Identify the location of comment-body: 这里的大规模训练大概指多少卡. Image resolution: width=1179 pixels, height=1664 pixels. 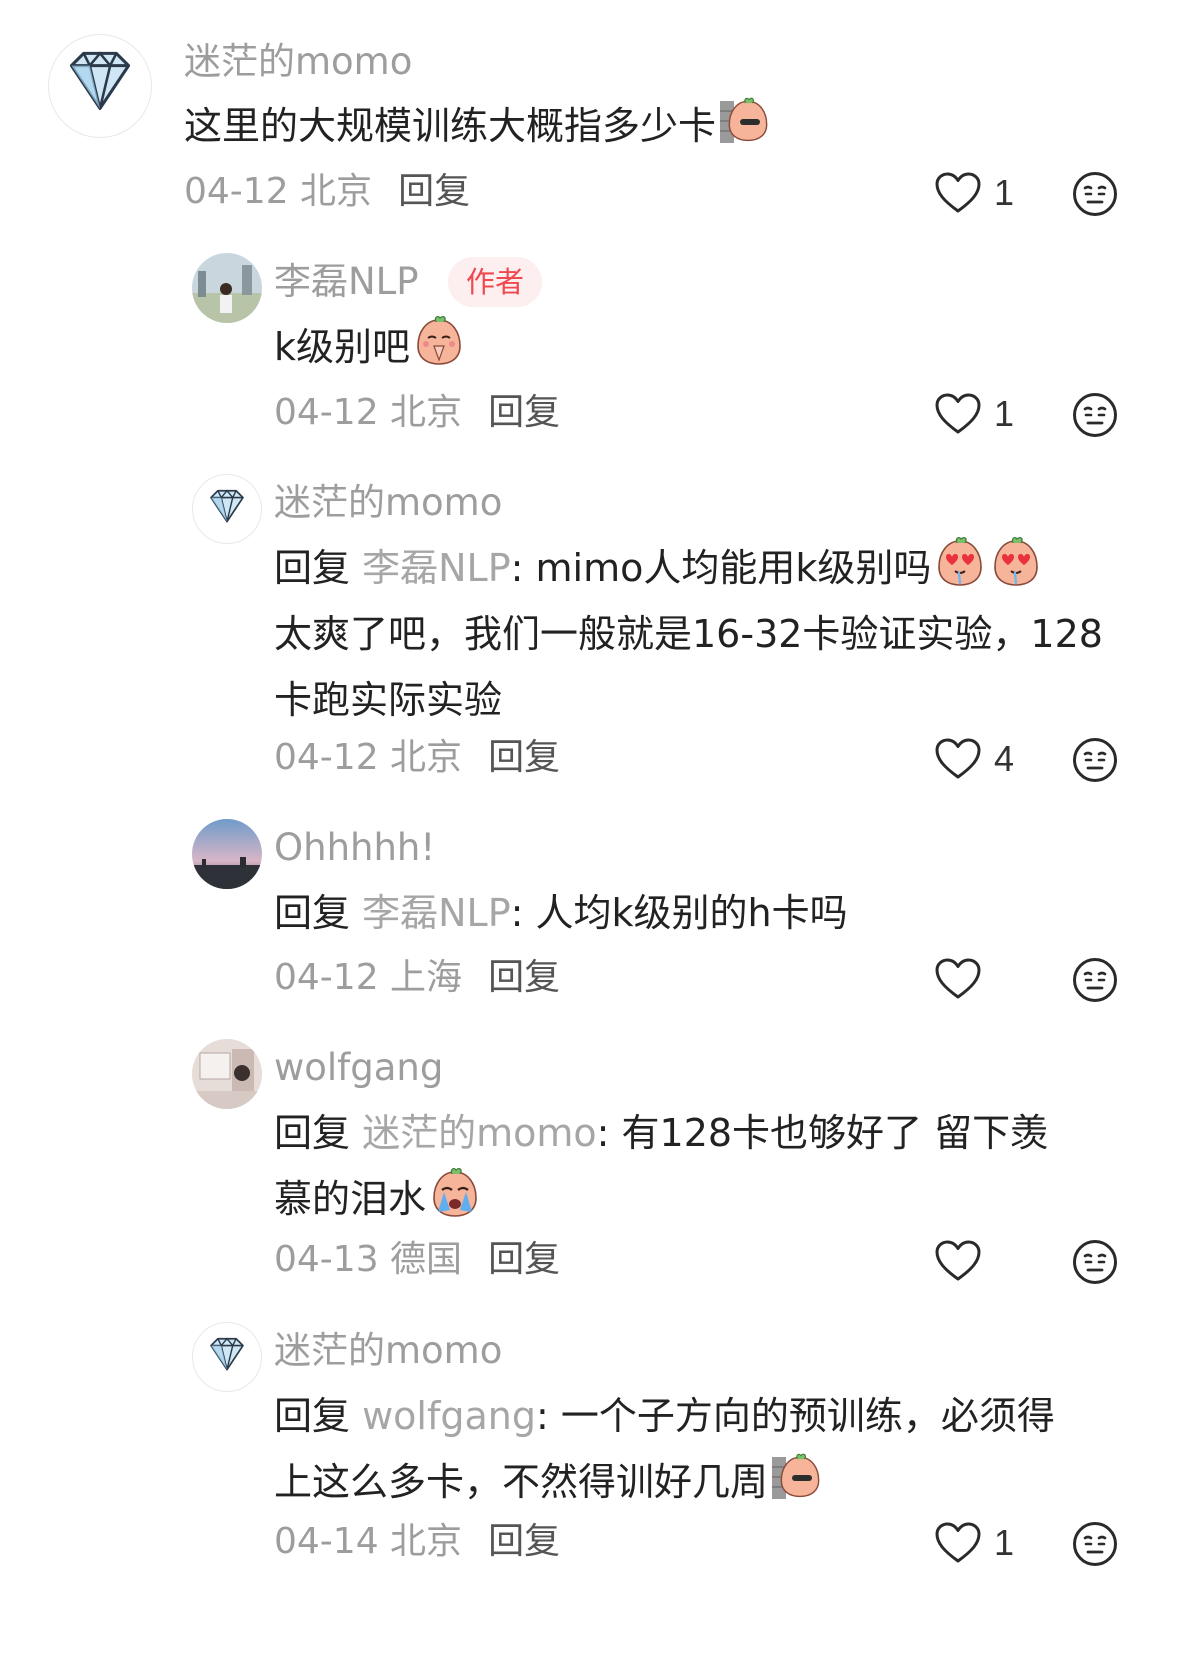
(654, 126).